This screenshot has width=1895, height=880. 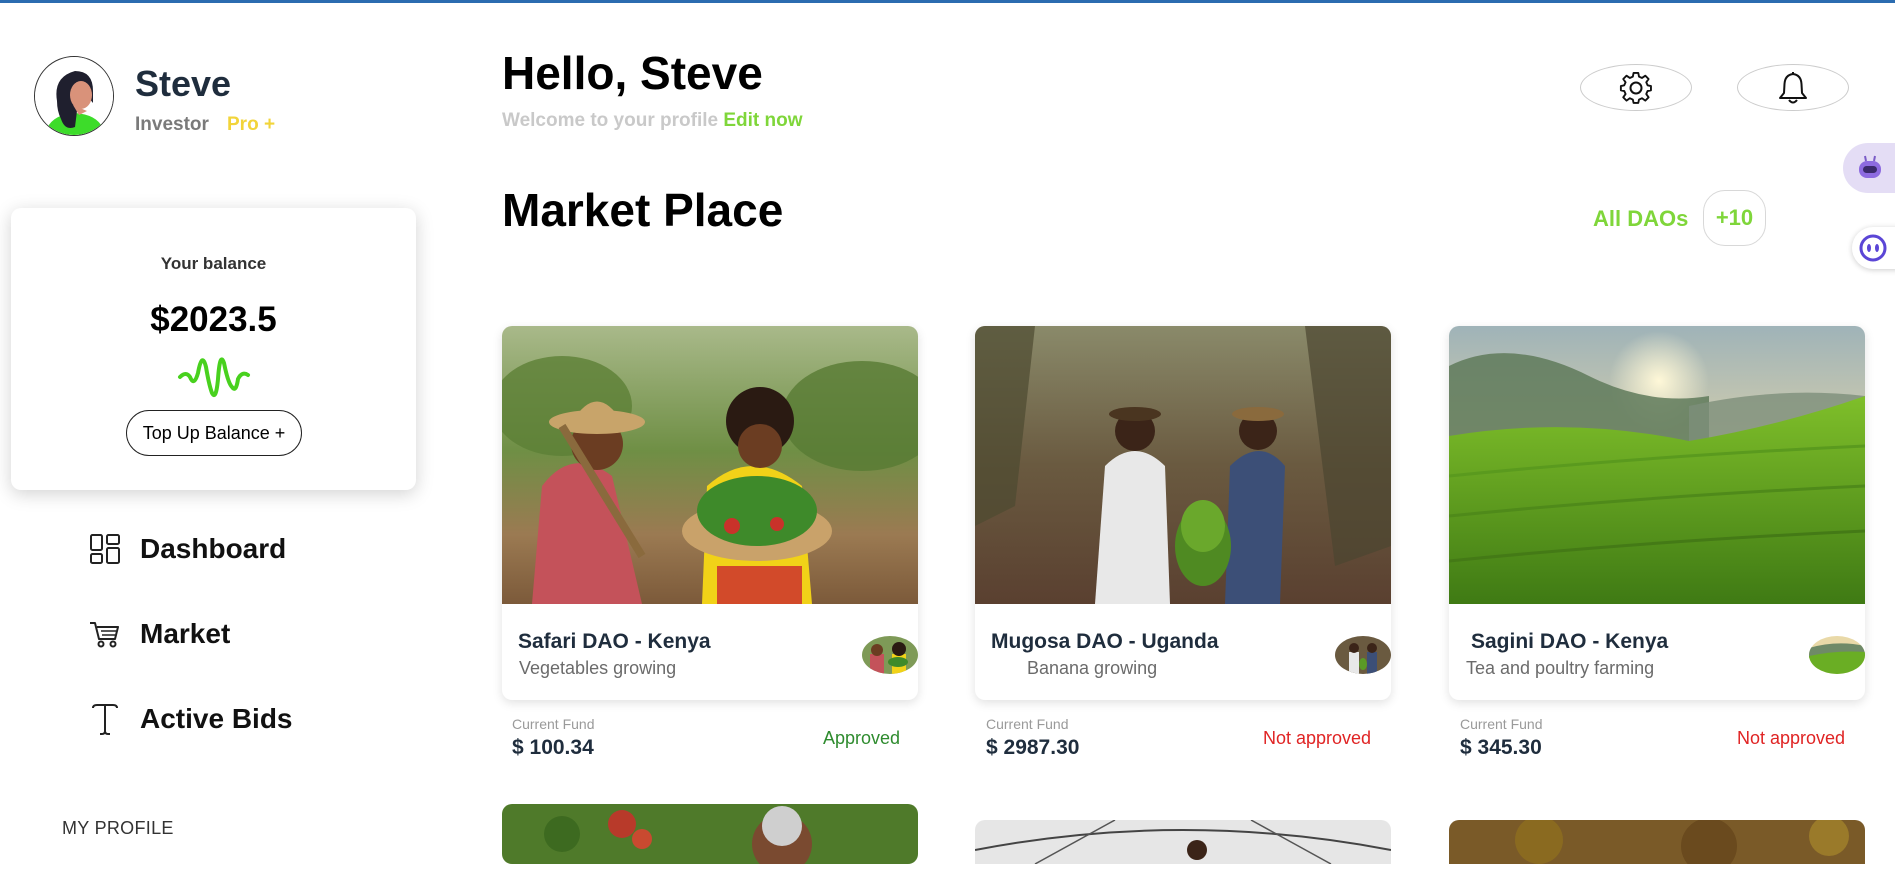 What do you see at coordinates (183, 83) in the screenshot?
I see `user-name: Steve` at bounding box center [183, 83].